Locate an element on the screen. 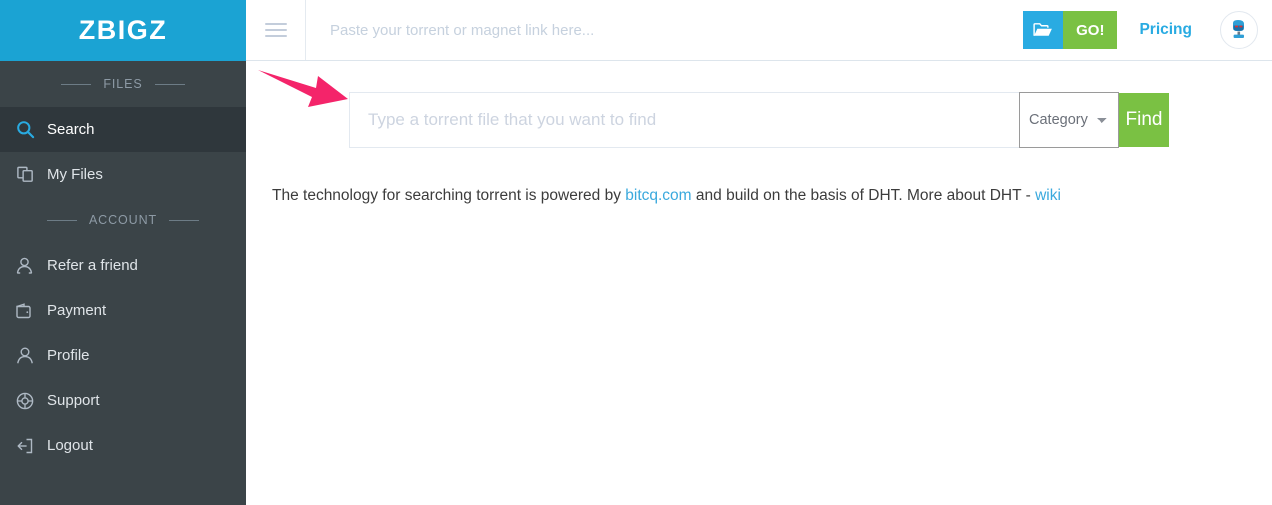 This screenshot has width=1272, height=505. sidebar-item-label-support: Support is located at coordinates (73, 400).